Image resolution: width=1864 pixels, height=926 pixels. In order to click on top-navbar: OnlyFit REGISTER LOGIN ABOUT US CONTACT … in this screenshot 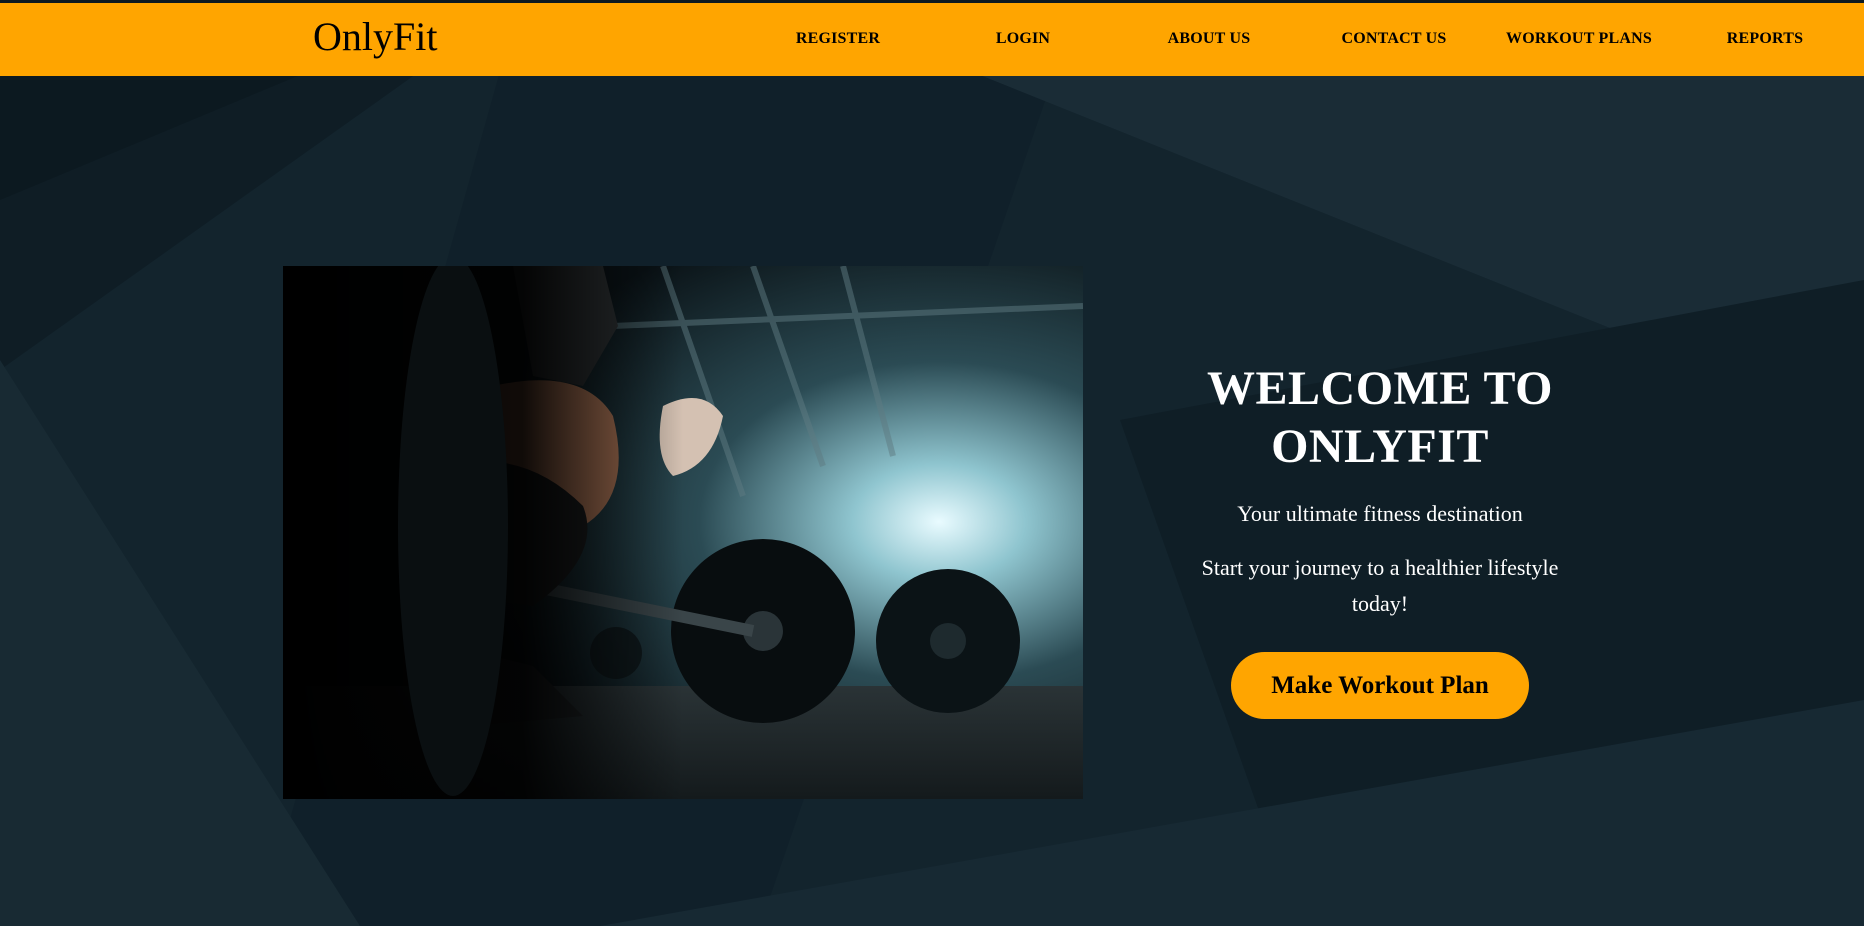, I will do `click(932, 39)`.